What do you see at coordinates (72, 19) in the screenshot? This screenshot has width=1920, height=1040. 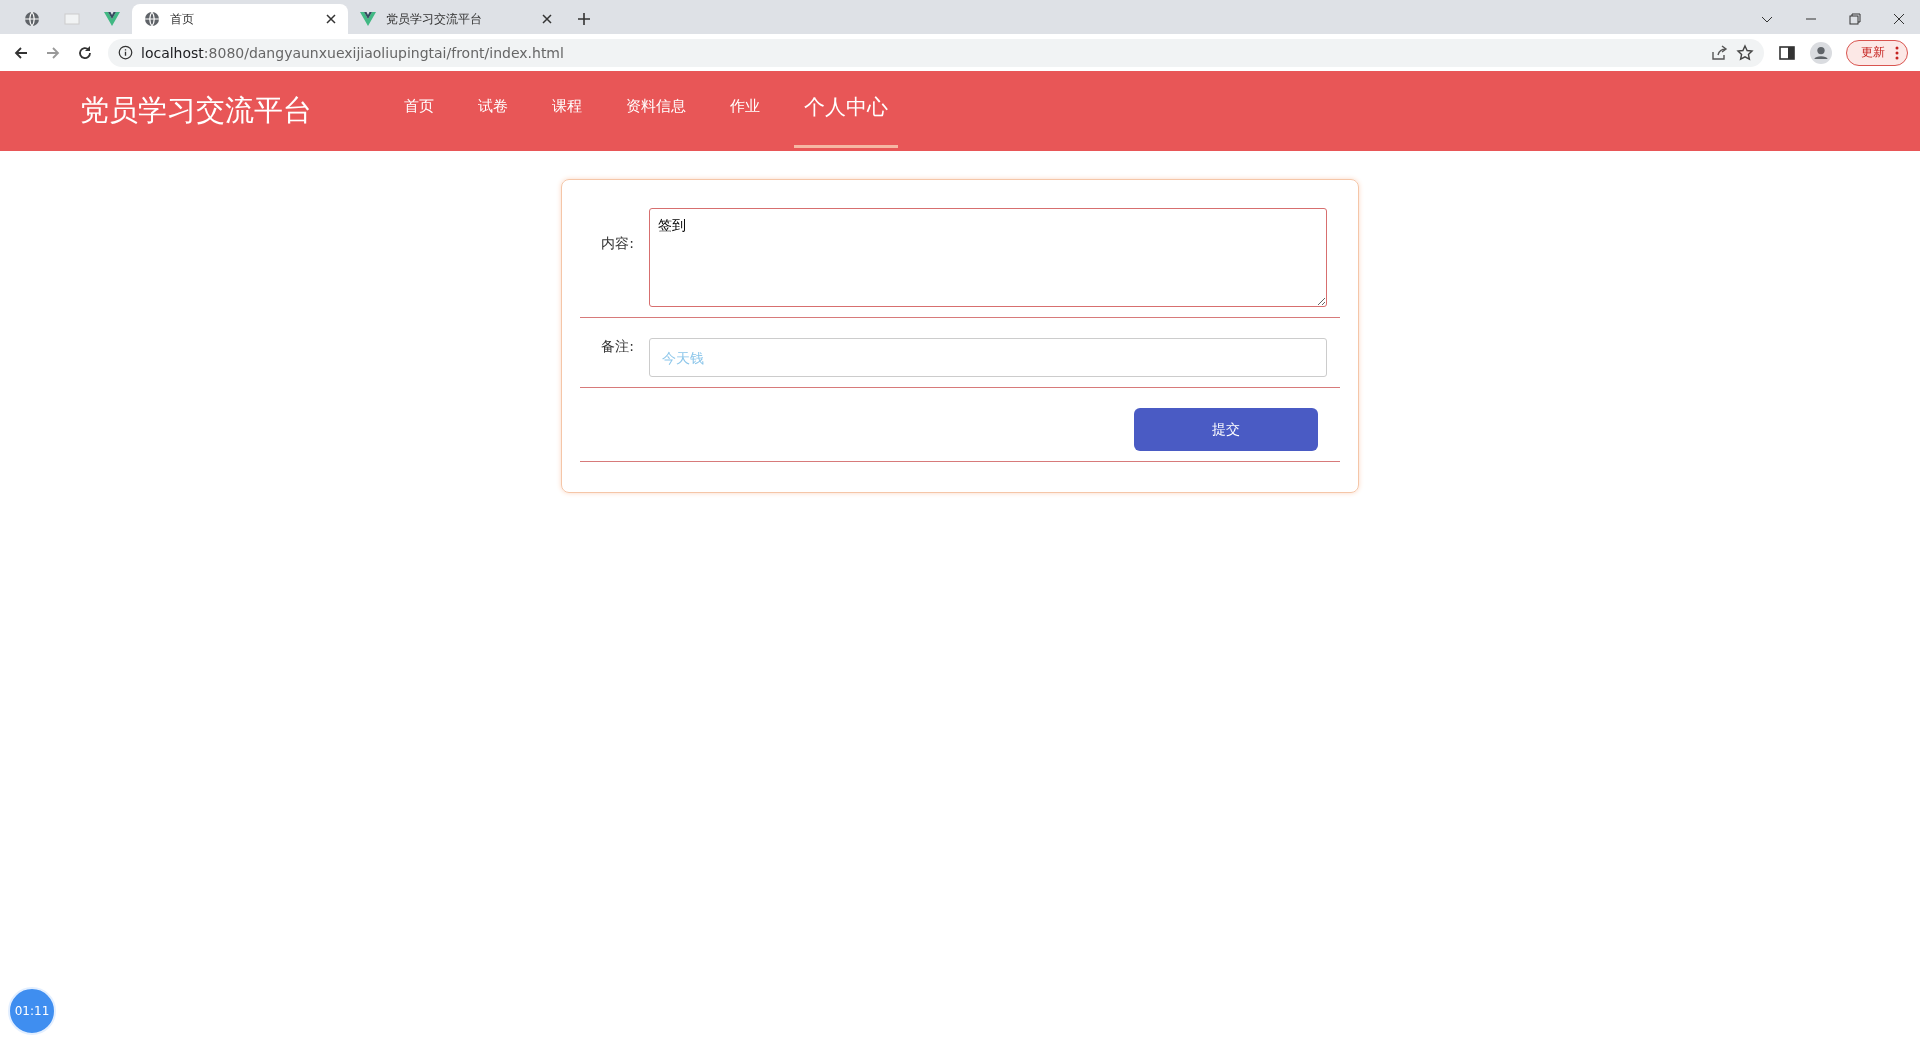 I see `blank-page-icon` at bounding box center [72, 19].